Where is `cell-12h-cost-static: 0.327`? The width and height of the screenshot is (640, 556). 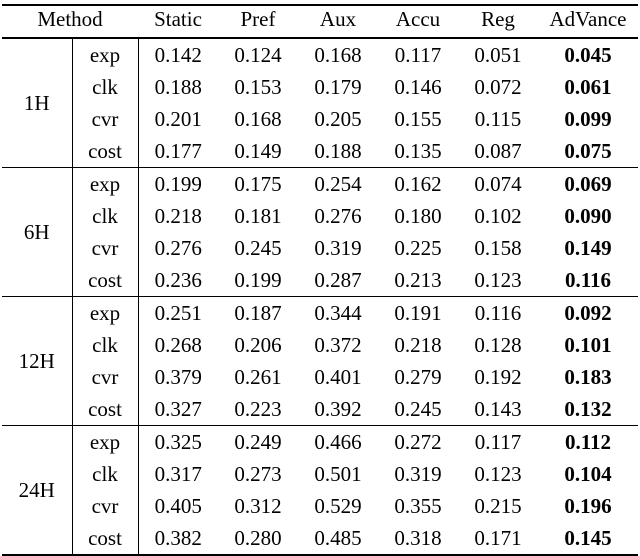 cell-12h-cost-static: 0.327 is located at coordinates (178, 408).